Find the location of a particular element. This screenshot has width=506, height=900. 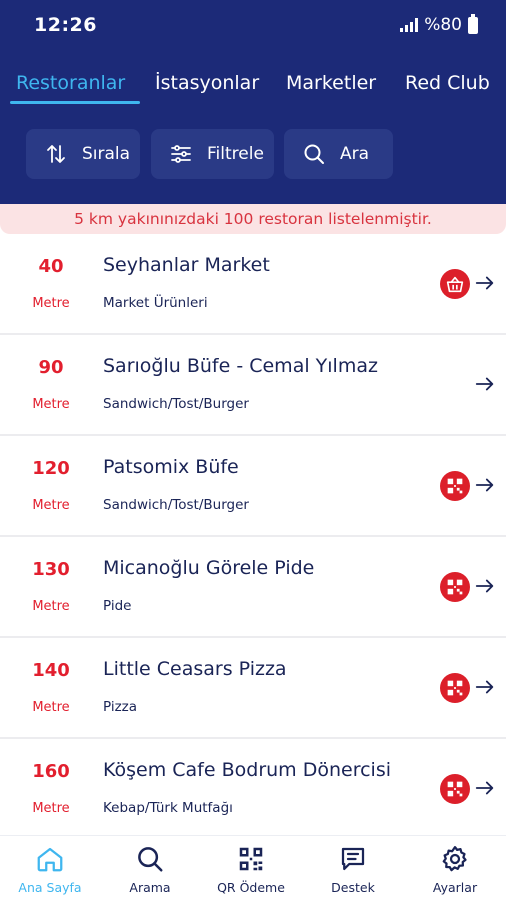

filter-button: Filtrele is located at coordinates (212, 154).